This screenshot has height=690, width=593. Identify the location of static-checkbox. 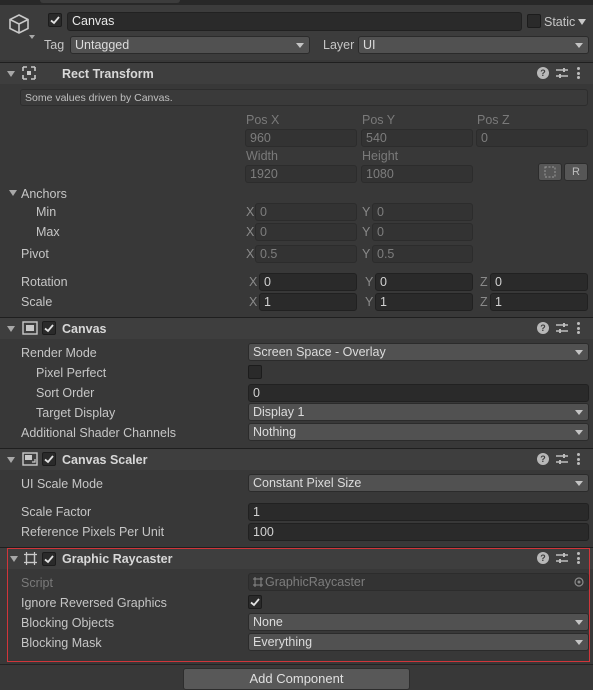
(534, 21).